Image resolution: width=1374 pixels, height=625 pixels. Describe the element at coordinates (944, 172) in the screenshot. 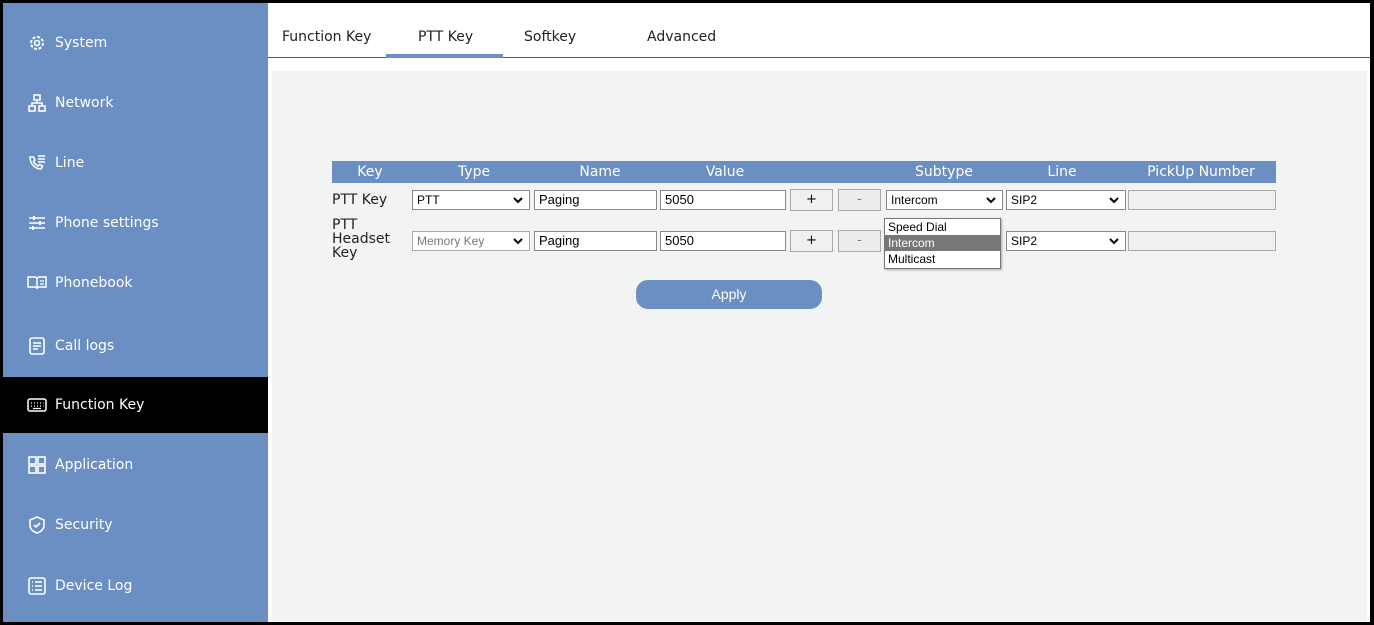

I see `column-header-subtype: Subtype` at that location.